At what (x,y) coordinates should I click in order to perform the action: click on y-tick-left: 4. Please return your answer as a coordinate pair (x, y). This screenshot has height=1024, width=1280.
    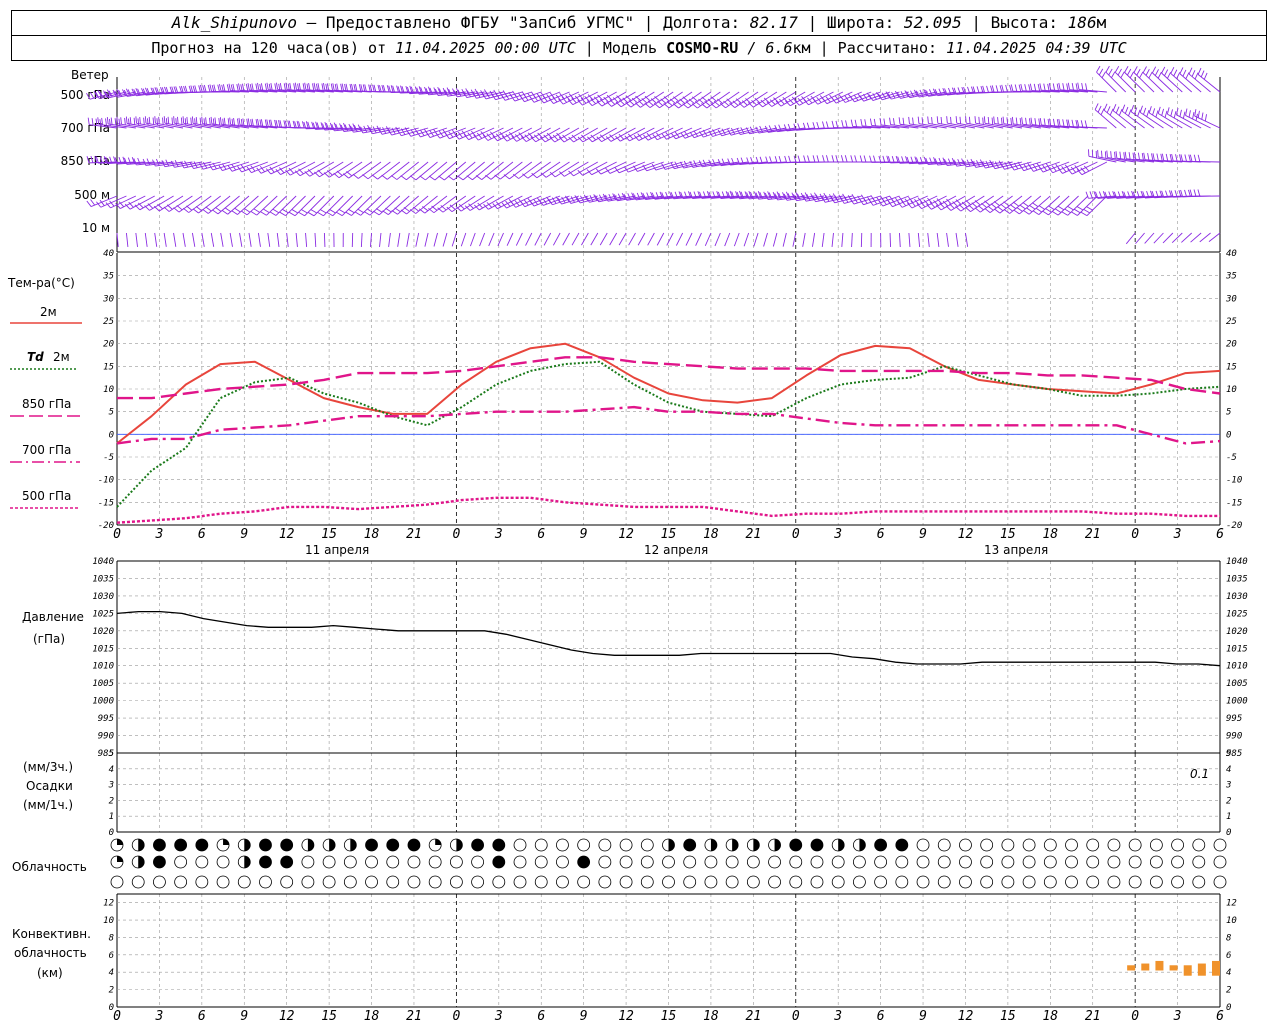
    Looking at the image, I should click on (111, 770).